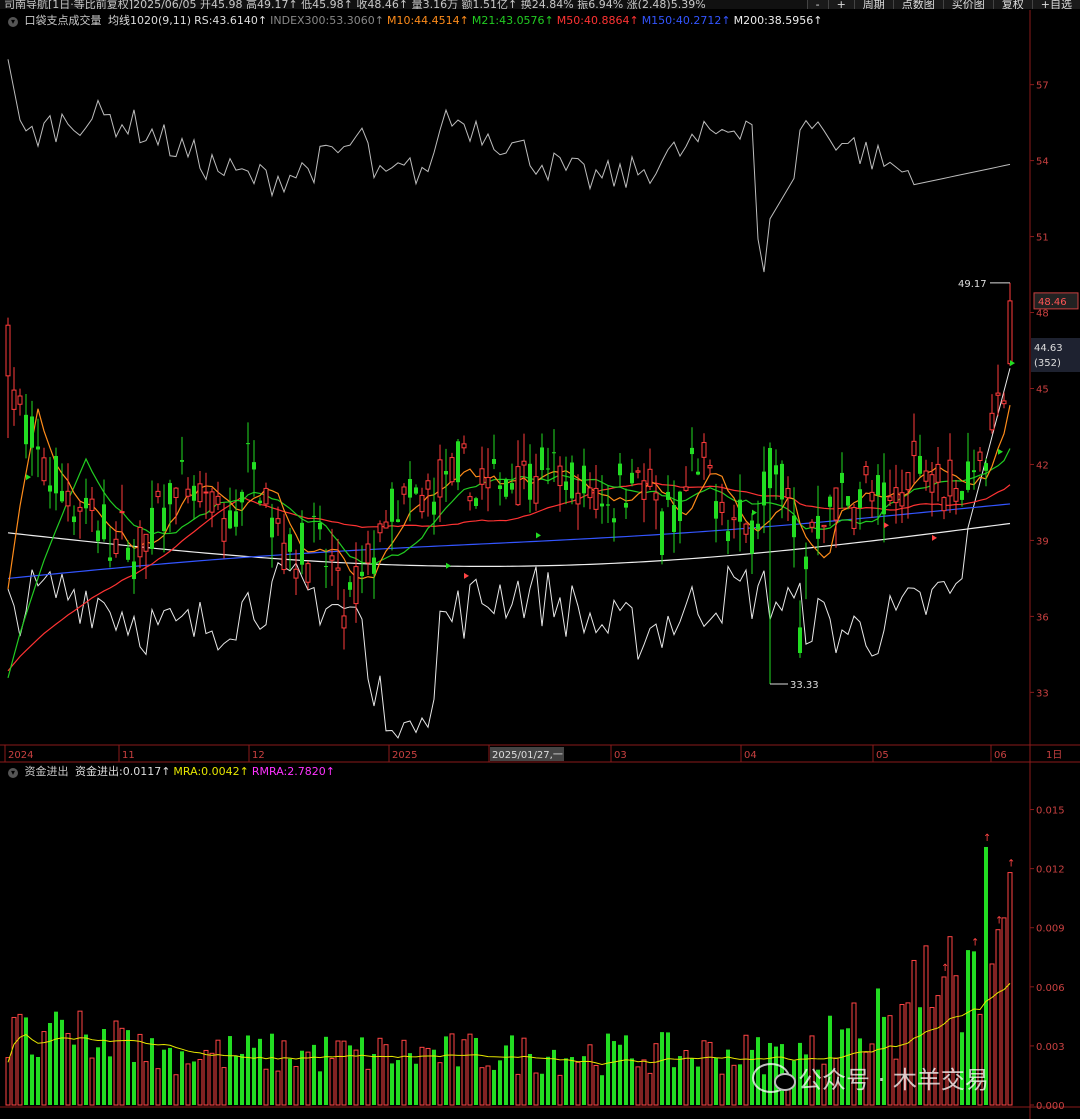  Describe the element at coordinates (1042, 617) in the screenshot. I see `price-tick-label: 36` at that location.